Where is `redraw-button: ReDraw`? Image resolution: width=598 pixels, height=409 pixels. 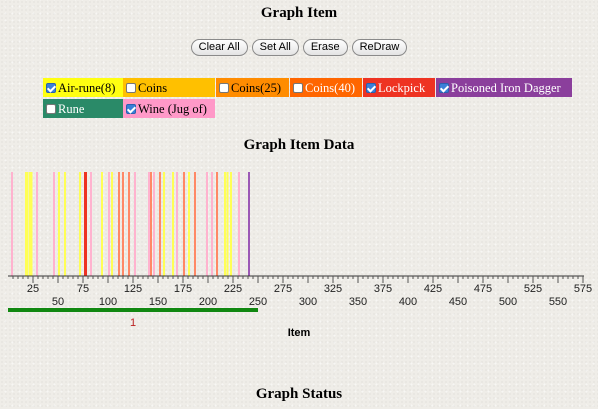
redraw-button: ReDraw is located at coordinates (379, 47).